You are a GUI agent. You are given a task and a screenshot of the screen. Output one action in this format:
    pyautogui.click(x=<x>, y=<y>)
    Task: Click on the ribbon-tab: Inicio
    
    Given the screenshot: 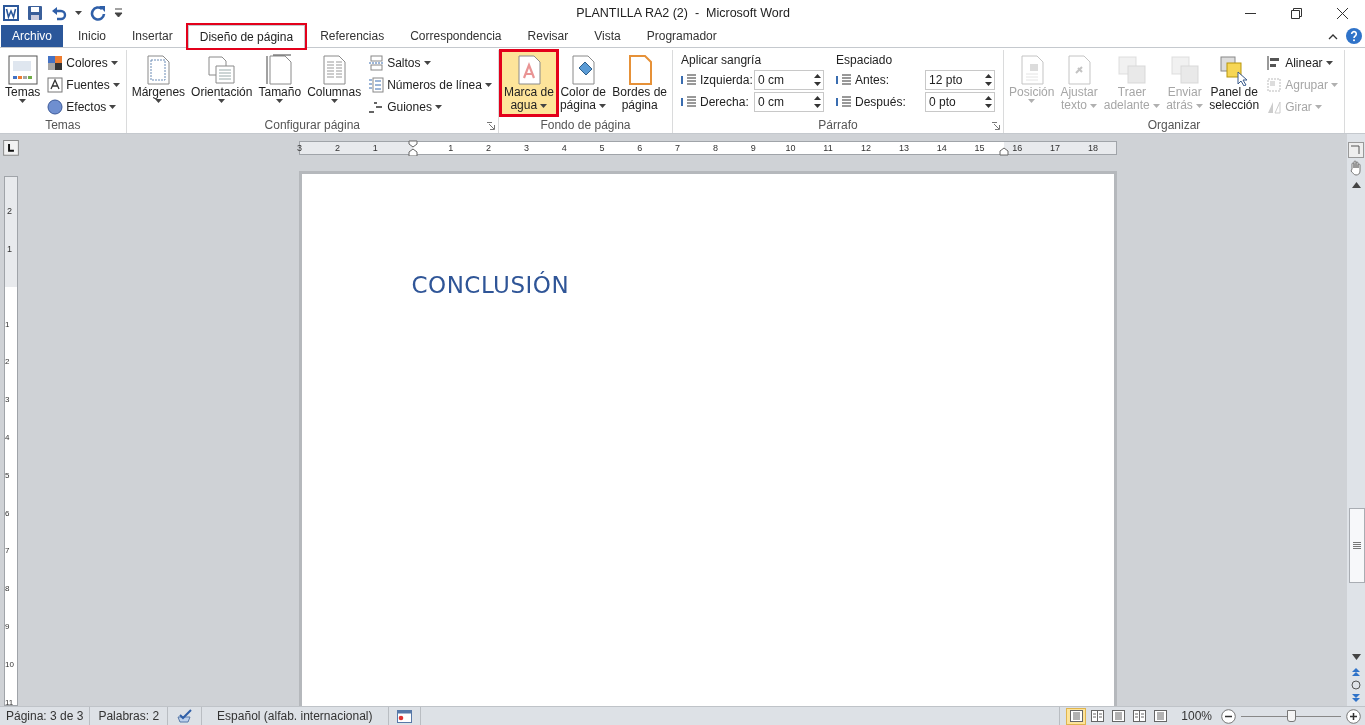 What is the action you would take?
    pyautogui.click(x=92, y=36)
    